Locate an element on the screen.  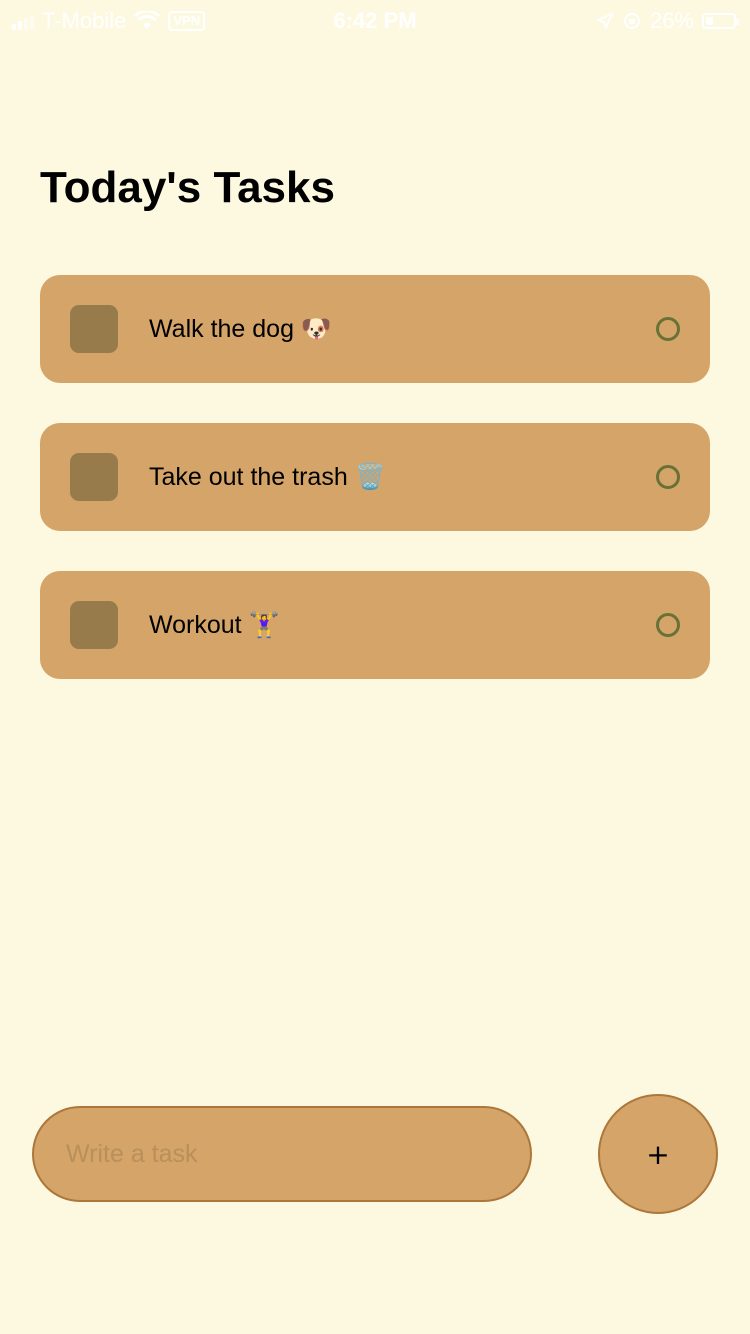
battery-percent: 26% is located at coordinates (671, 20).